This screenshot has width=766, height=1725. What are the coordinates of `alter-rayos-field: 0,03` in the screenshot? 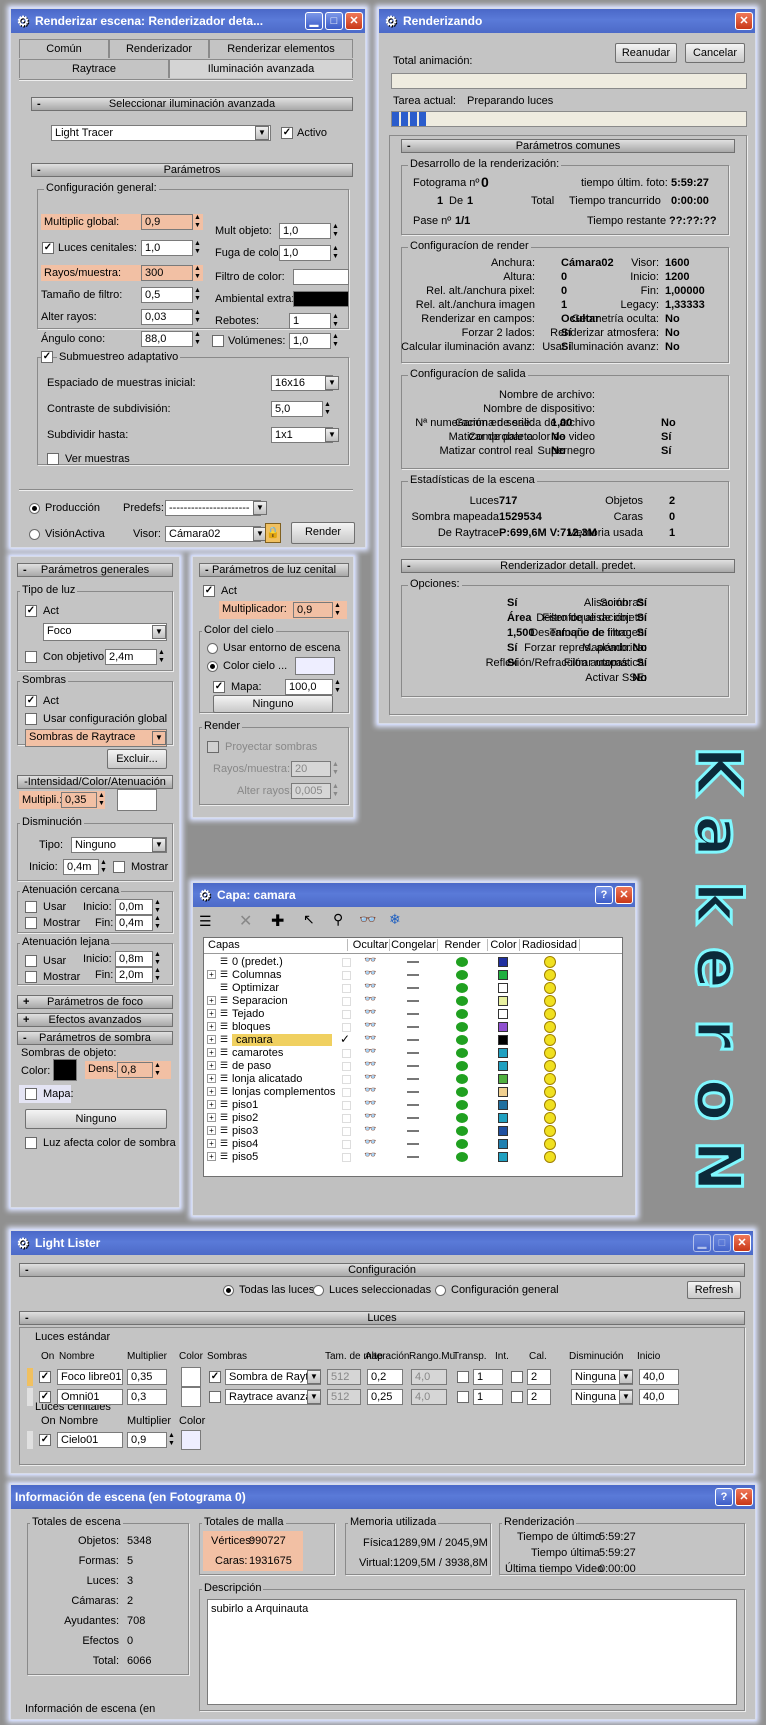 It's located at (167, 317).